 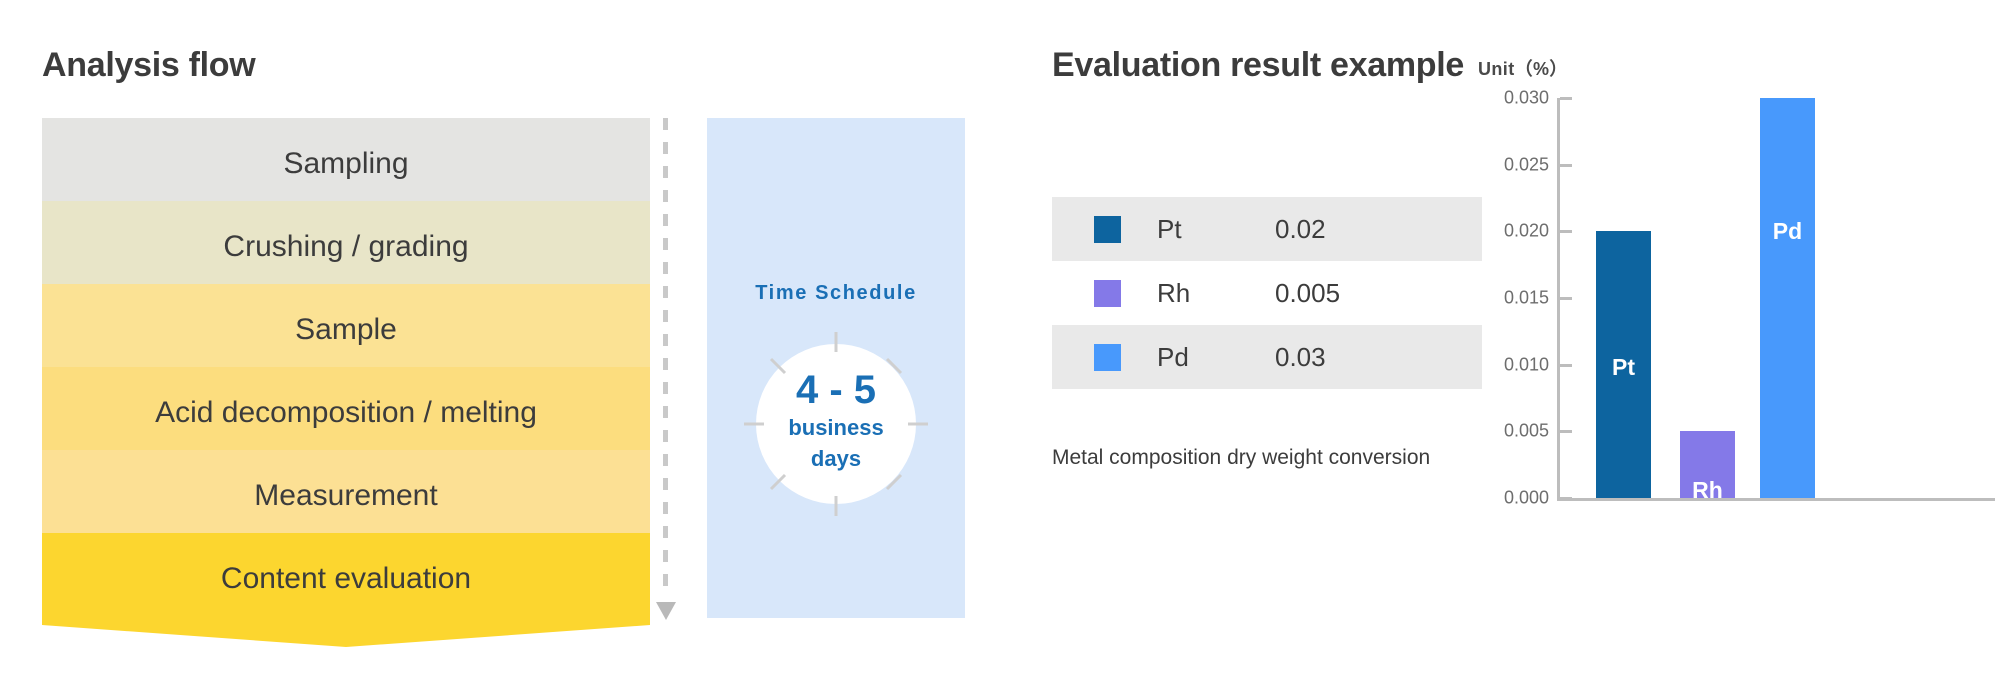 I want to click on legend-row: Pd 0.03, so click(x=1267, y=357).